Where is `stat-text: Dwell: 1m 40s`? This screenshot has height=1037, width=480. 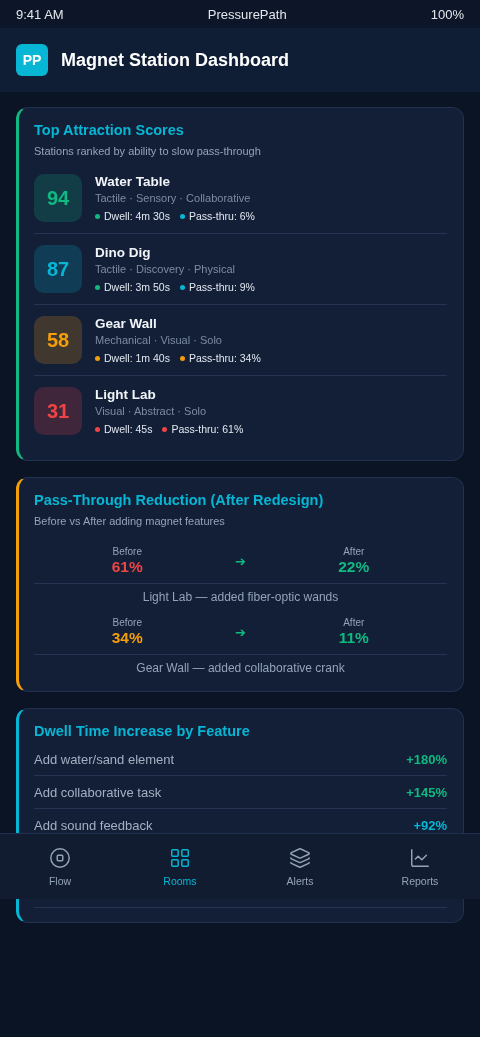 stat-text: Dwell: 1m 40s is located at coordinates (137, 358).